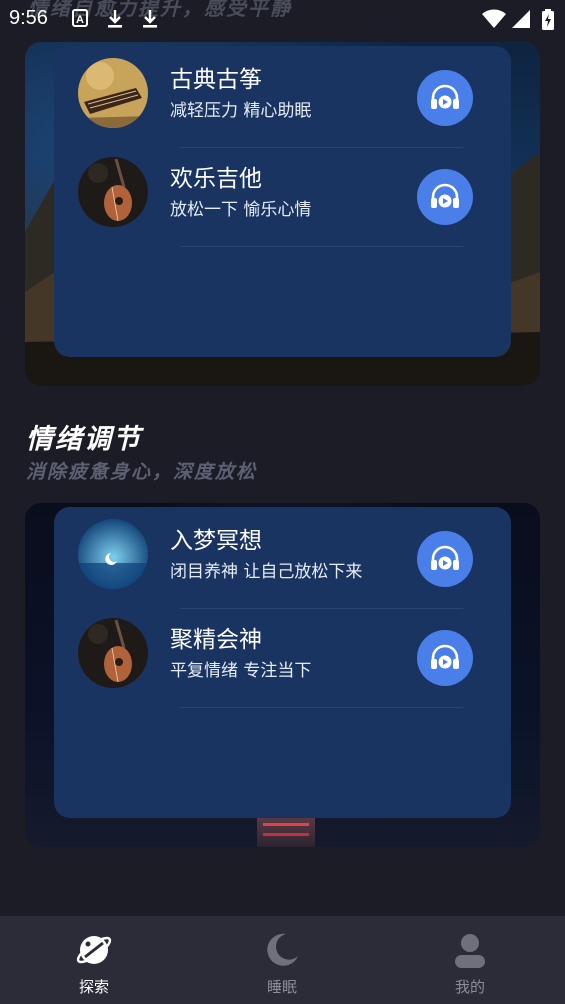  What do you see at coordinates (216, 541) in the screenshot?
I see `track-title: 入梦冥想` at bounding box center [216, 541].